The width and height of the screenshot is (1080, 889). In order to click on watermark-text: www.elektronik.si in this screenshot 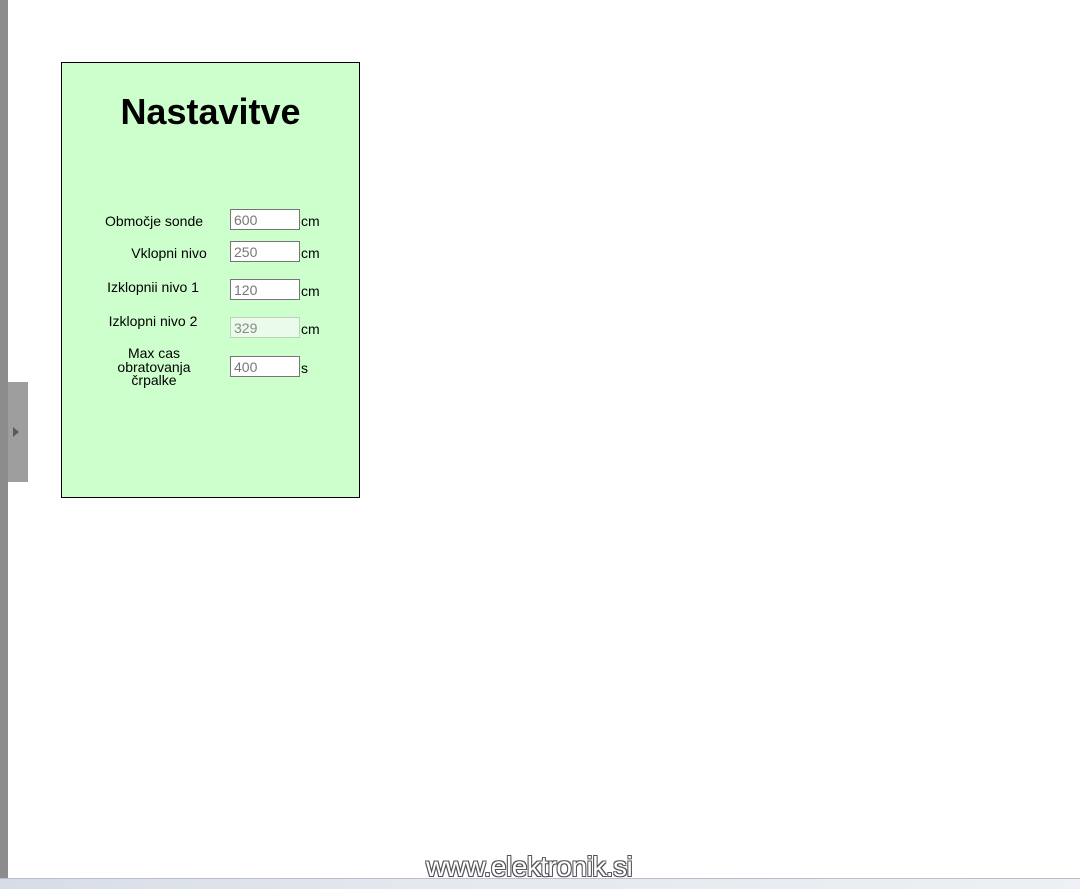, I will do `click(529, 866)`.